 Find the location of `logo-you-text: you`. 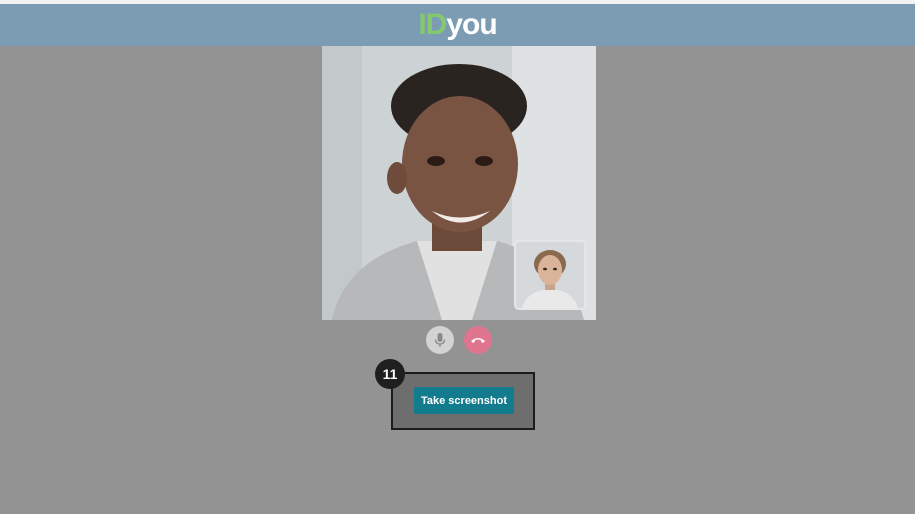

logo-you-text: you is located at coordinates (471, 24).